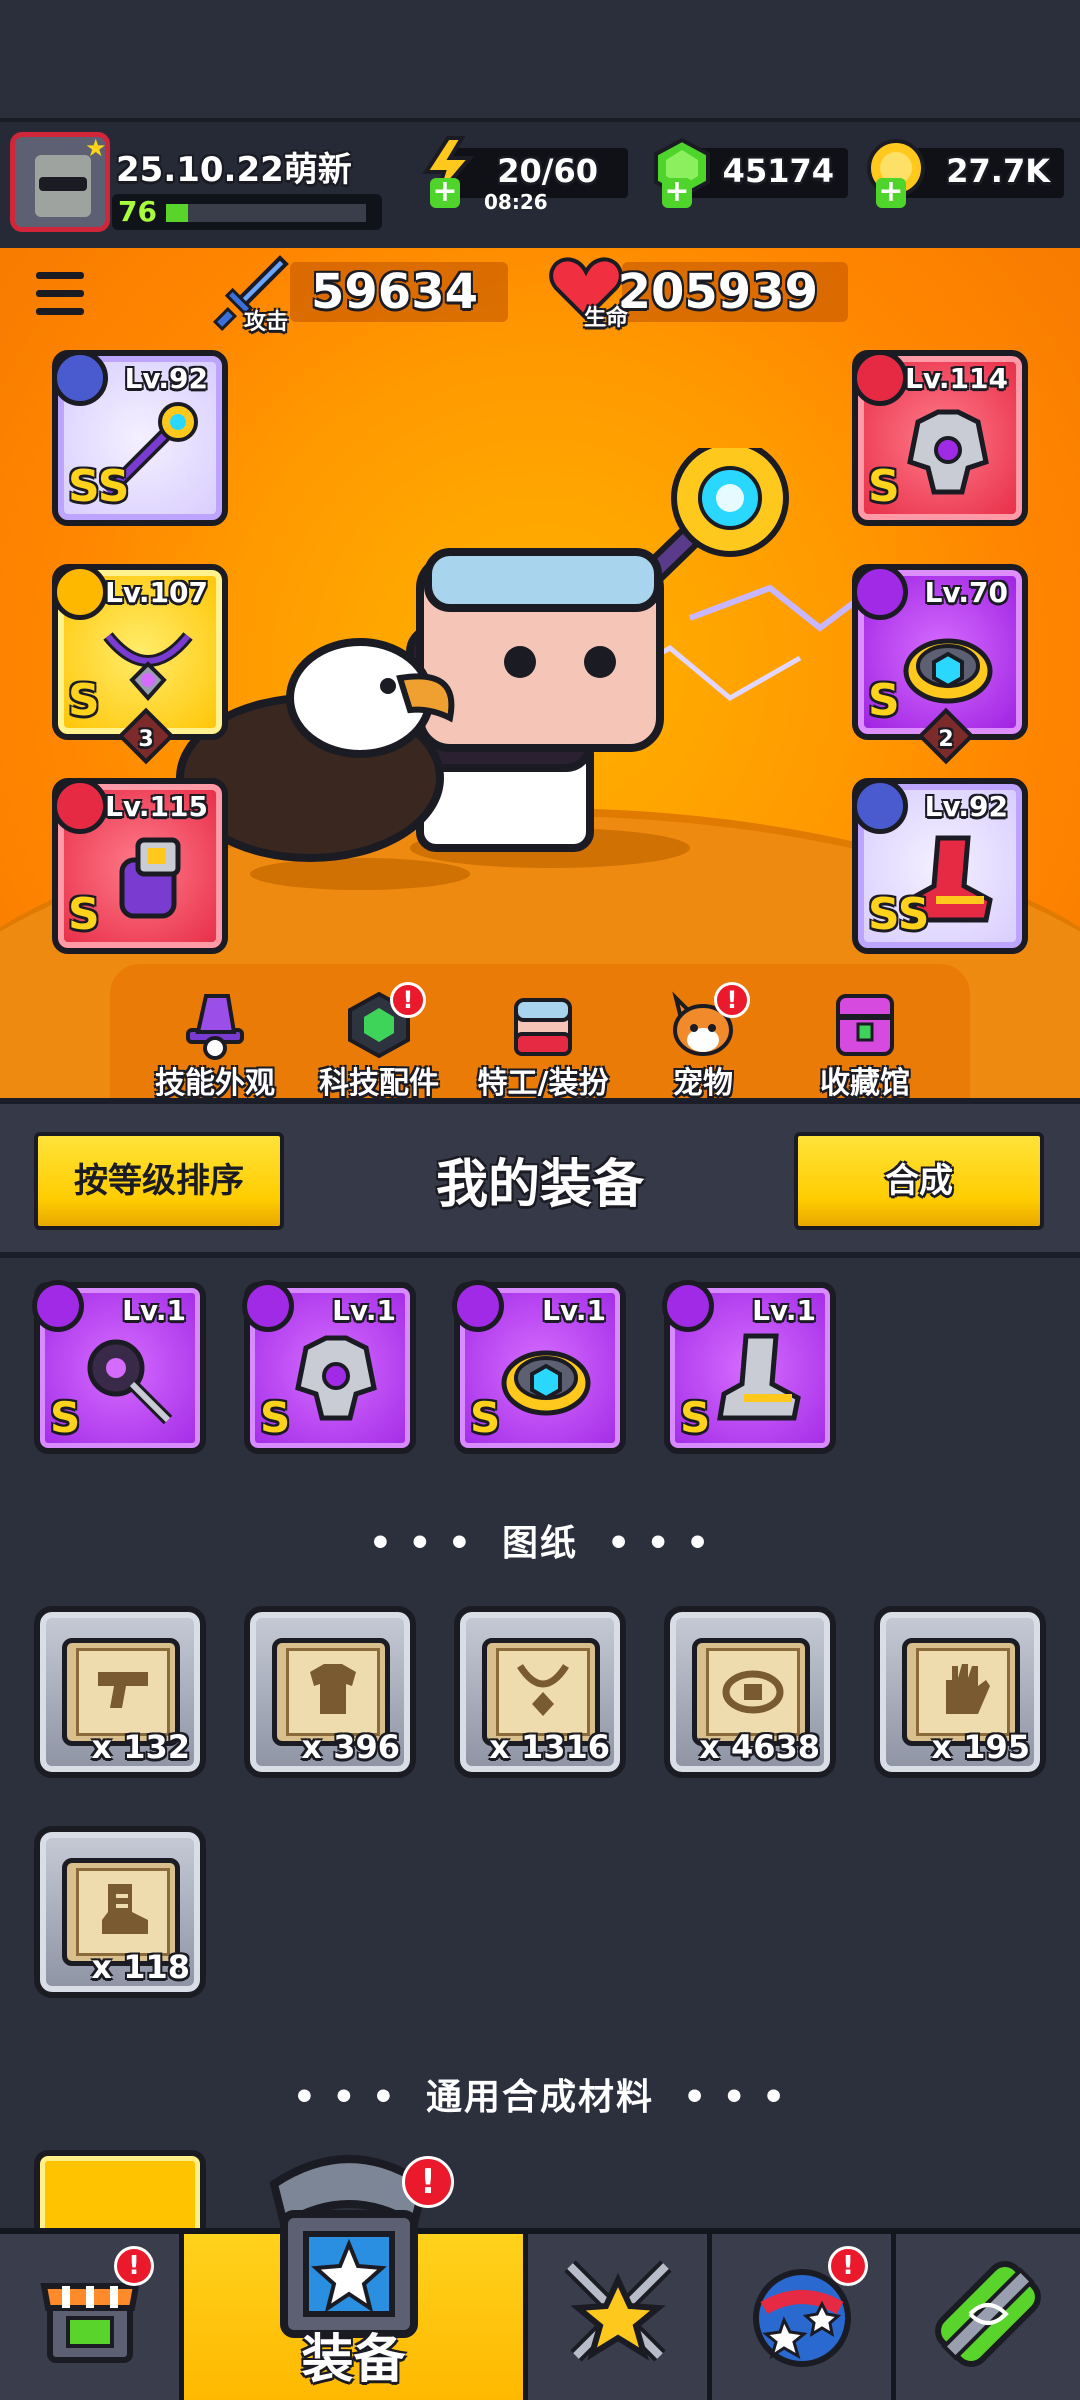  What do you see at coordinates (547, 171) in the screenshot?
I see `energy-value: 20/60` at bounding box center [547, 171].